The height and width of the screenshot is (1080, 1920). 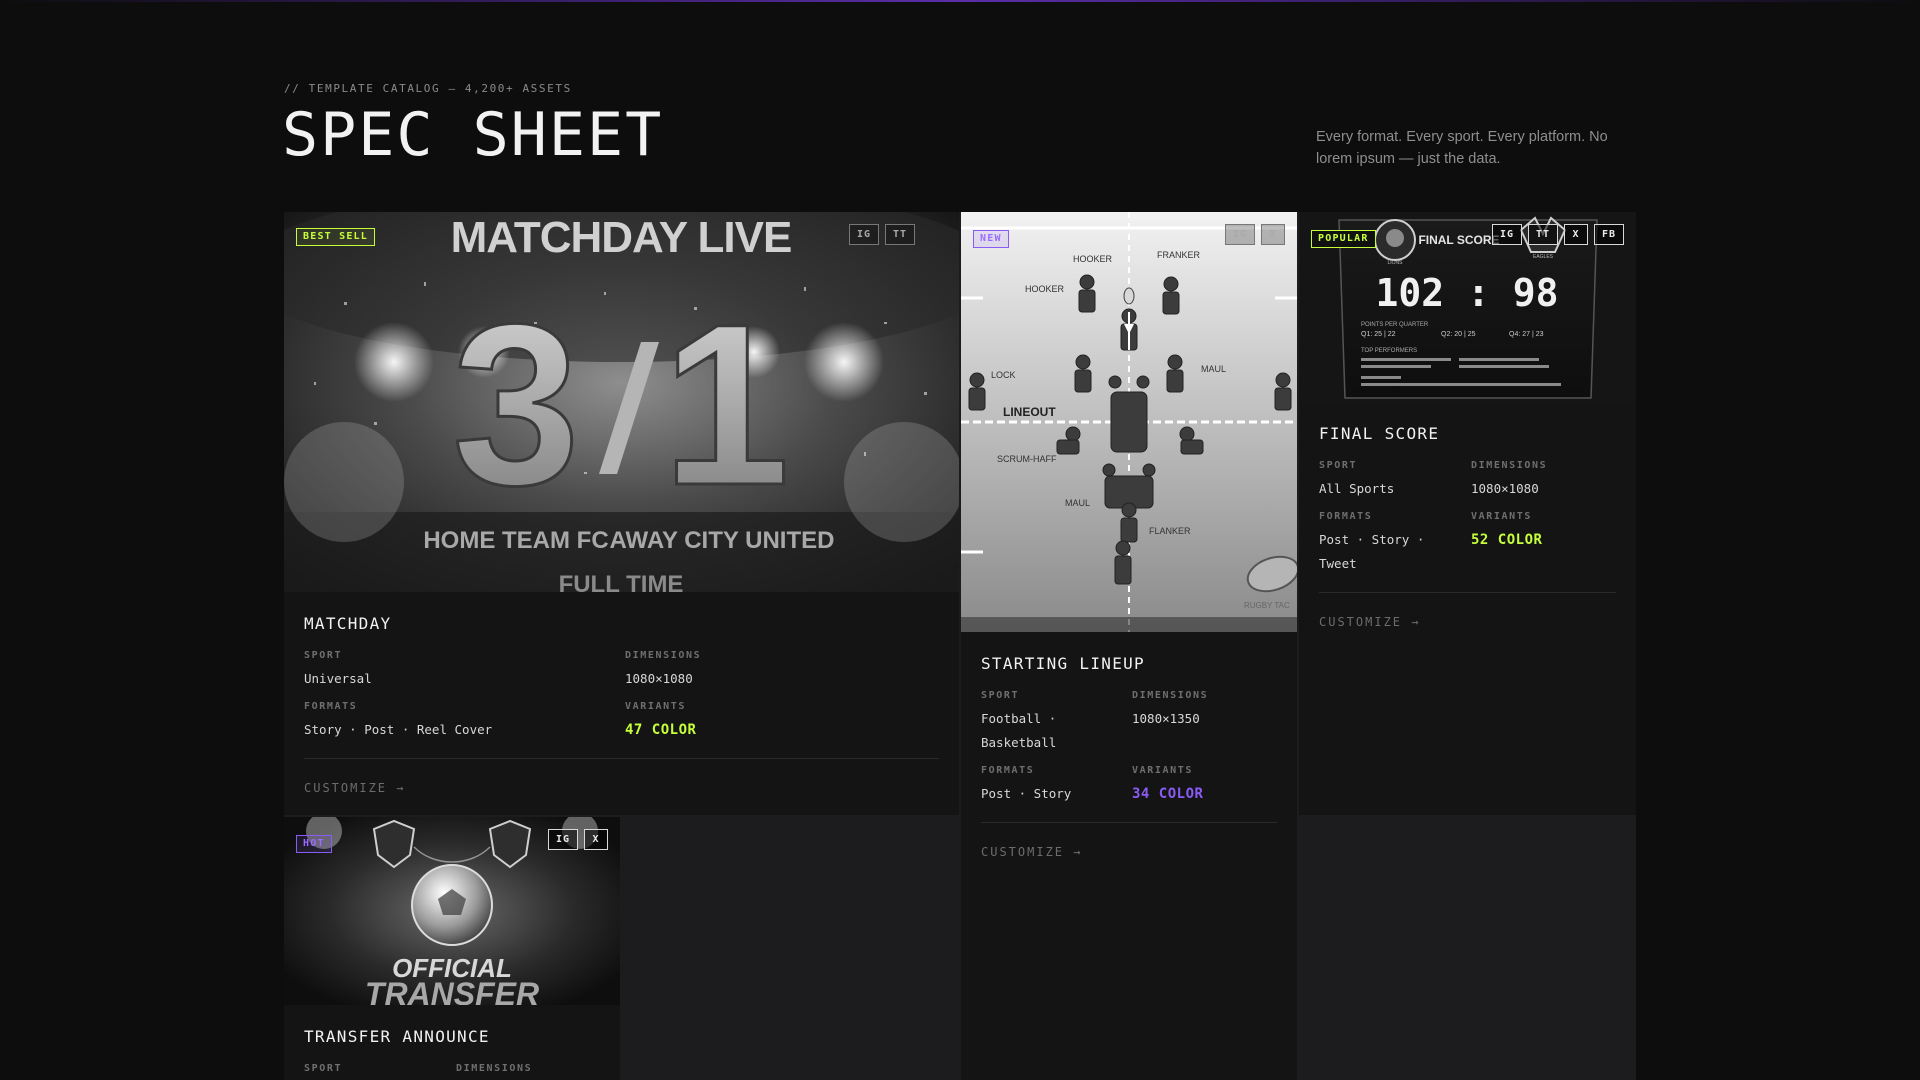 What do you see at coordinates (516, 404) in the screenshot?
I see `svg-text: 3` at bounding box center [516, 404].